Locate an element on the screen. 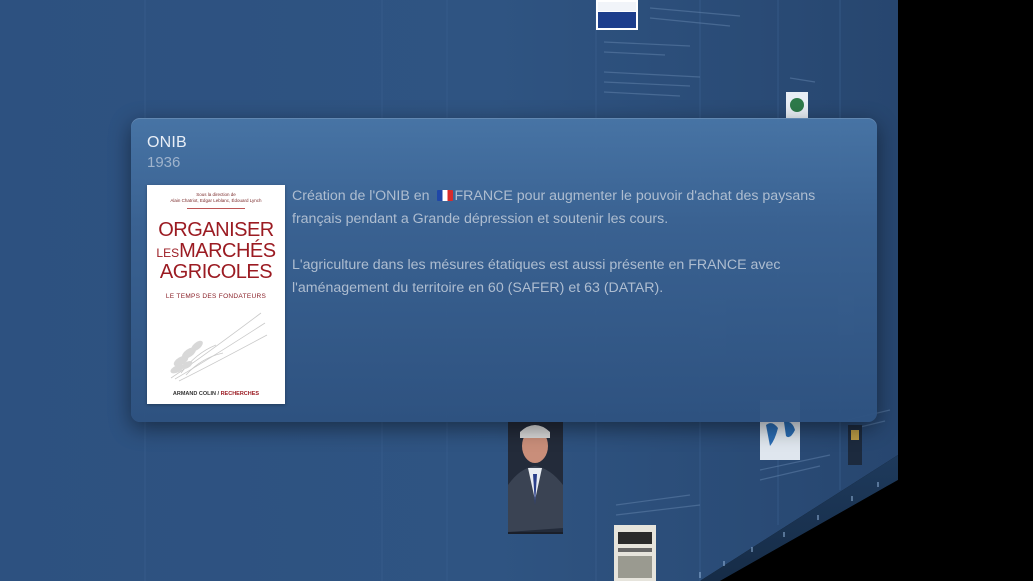 This screenshot has width=1033, height=581. book-cover-divider is located at coordinates (216, 208).